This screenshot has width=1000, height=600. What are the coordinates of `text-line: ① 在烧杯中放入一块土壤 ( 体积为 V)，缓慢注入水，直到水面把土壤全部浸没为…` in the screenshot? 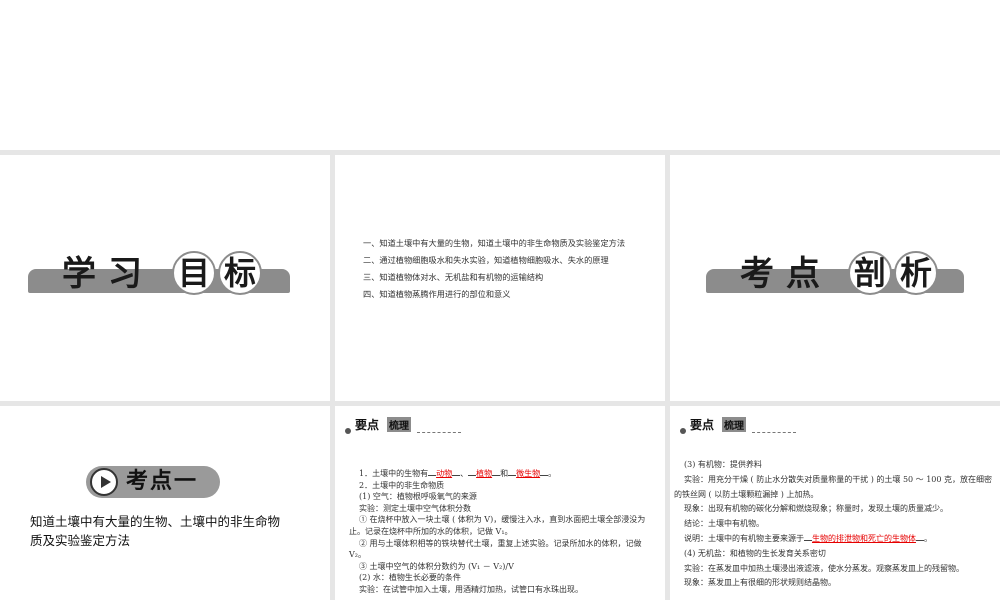 It's located at (497, 525).